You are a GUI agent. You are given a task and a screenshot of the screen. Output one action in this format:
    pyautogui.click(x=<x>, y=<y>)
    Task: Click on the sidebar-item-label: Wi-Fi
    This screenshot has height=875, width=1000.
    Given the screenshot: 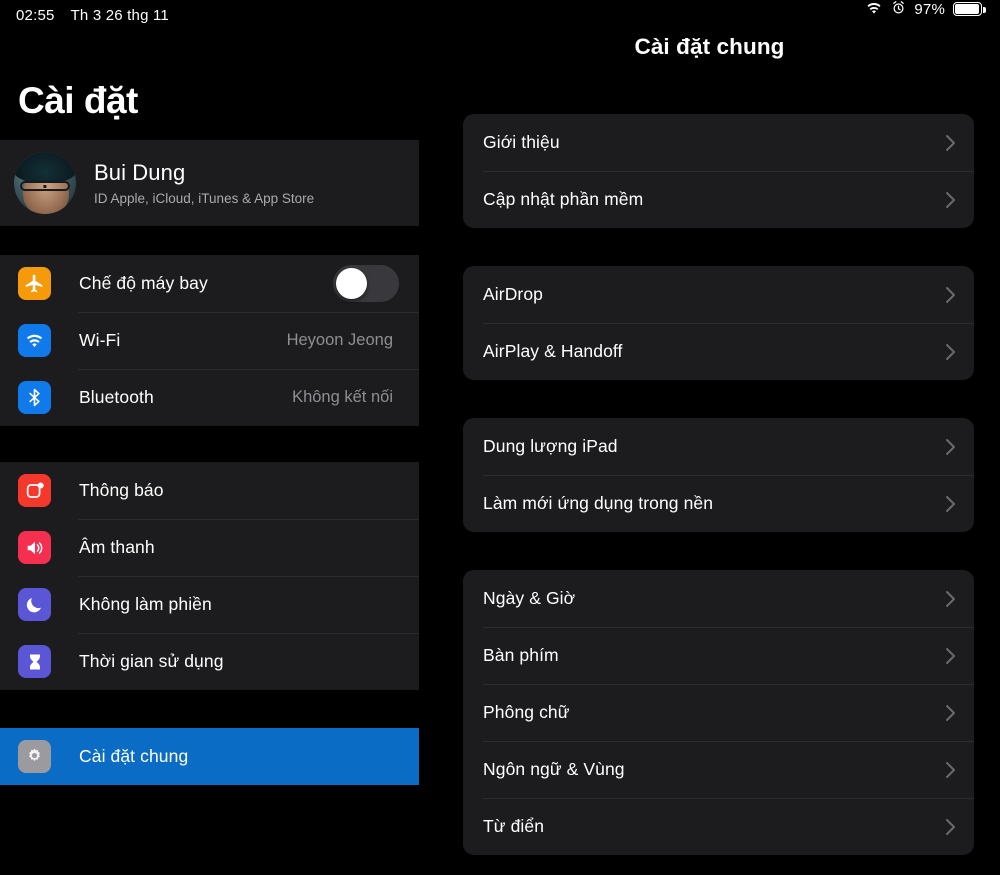 What is the action you would take?
    pyautogui.click(x=100, y=340)
    